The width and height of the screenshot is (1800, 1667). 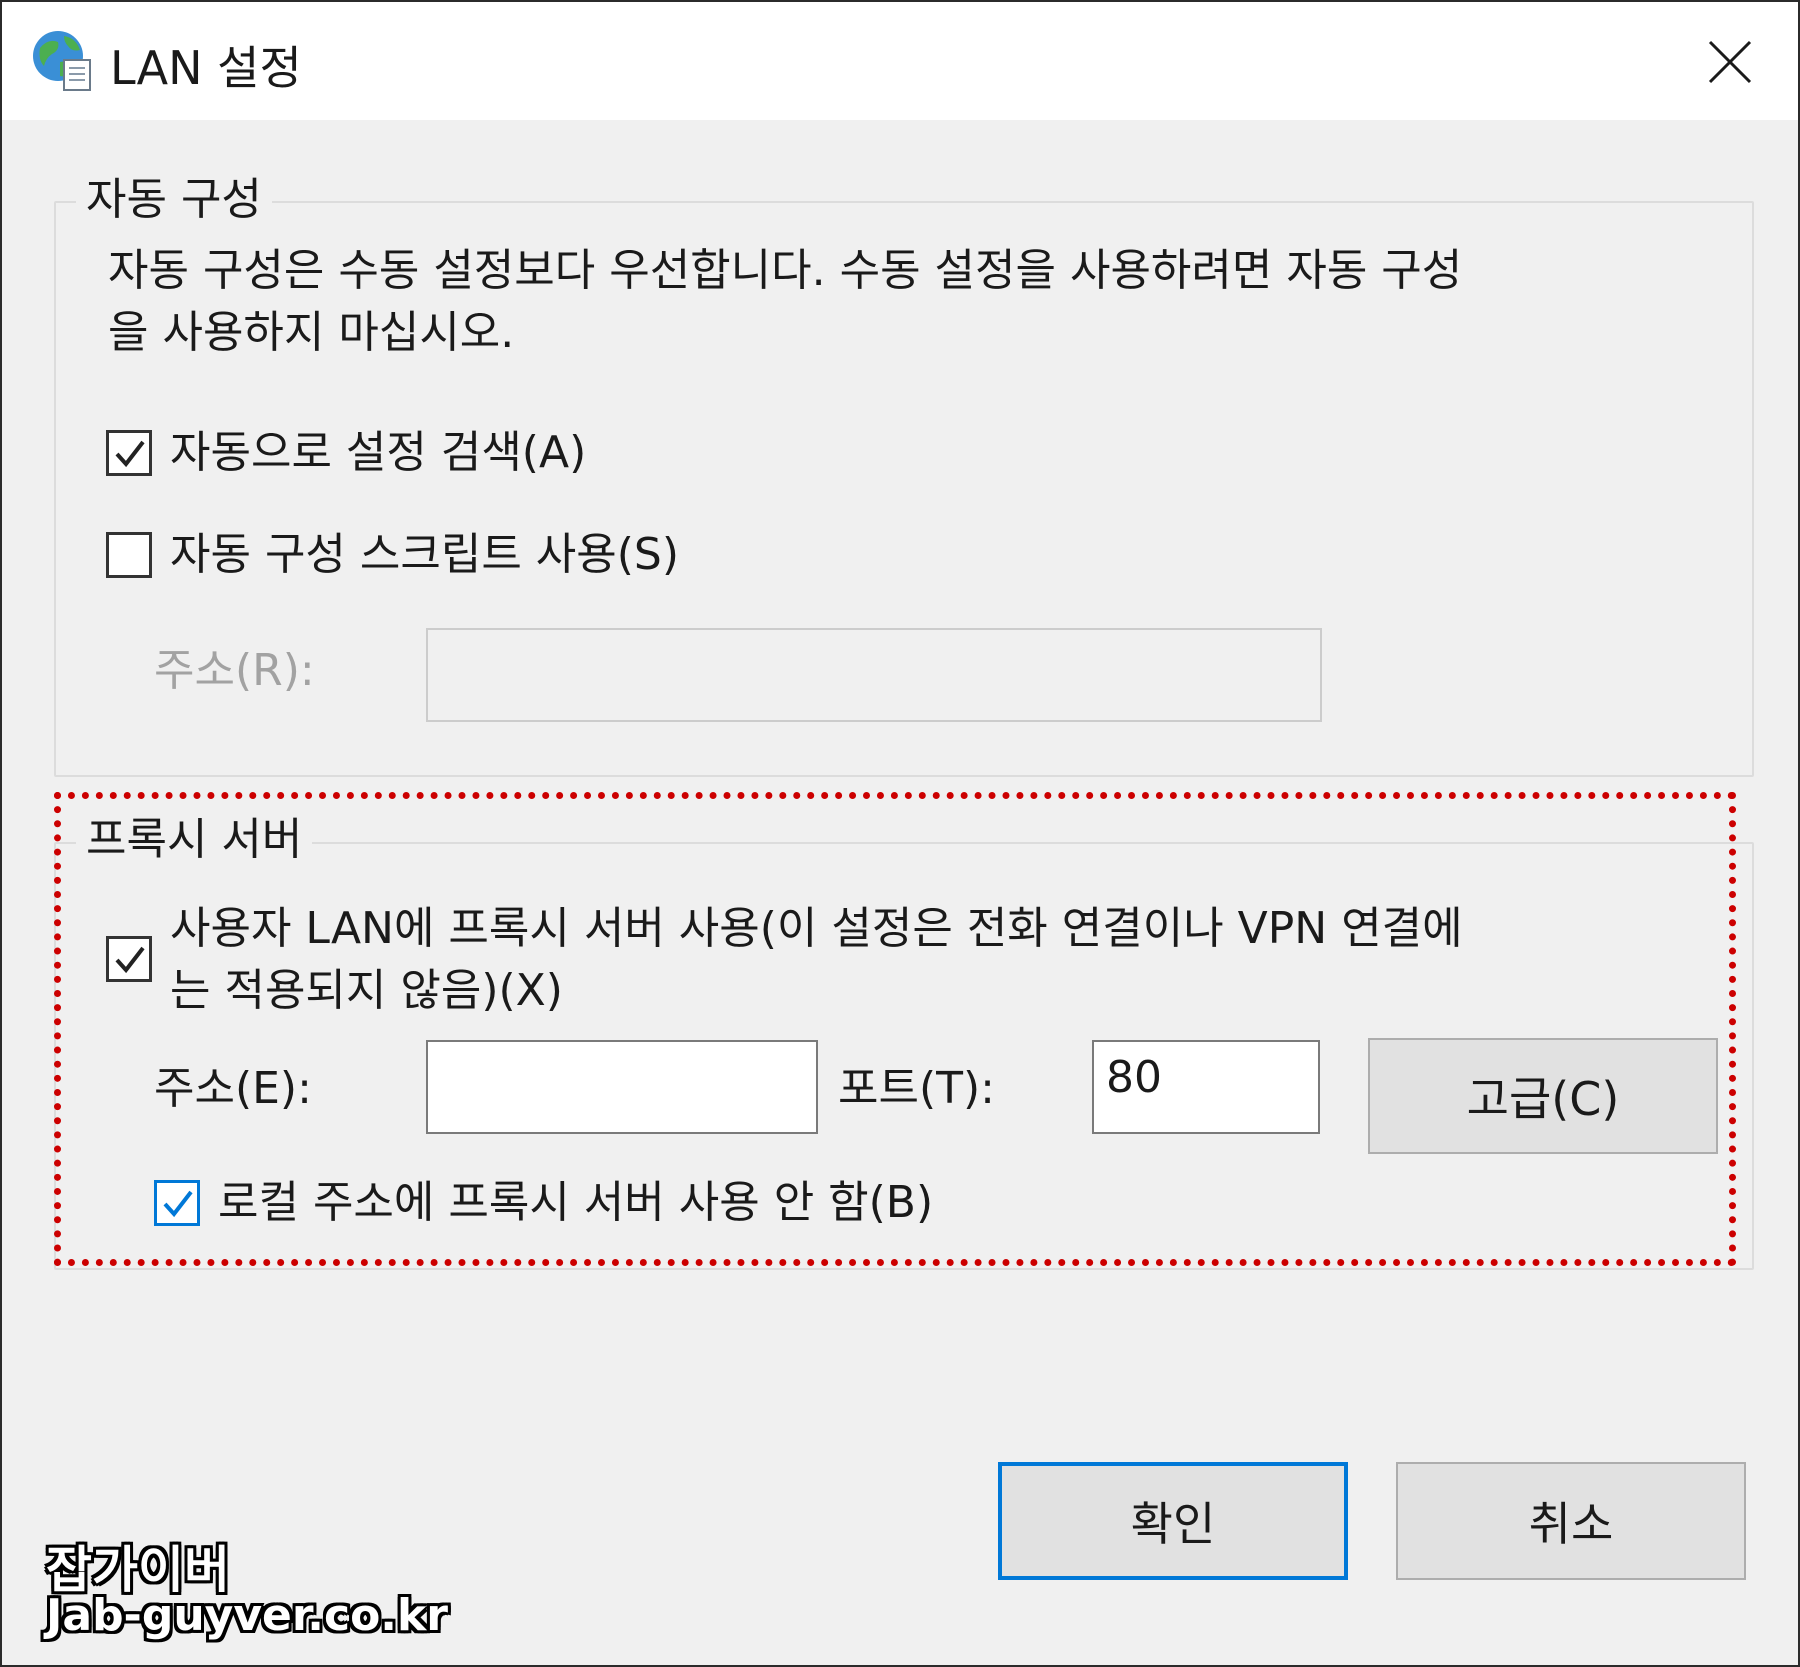 I want to click on detect-settings-checkbox, so click(x=129, y=453).